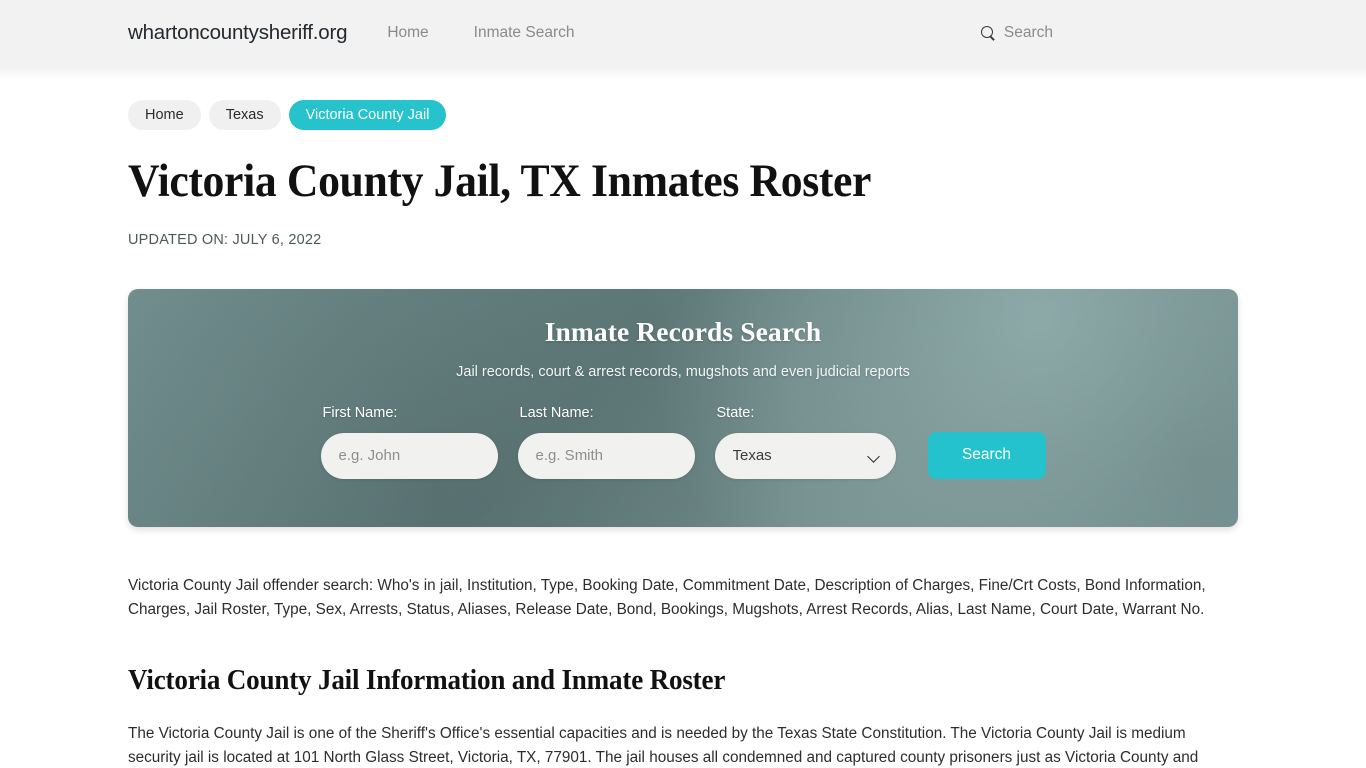  I want to click on search-icon, so click(988, 33).